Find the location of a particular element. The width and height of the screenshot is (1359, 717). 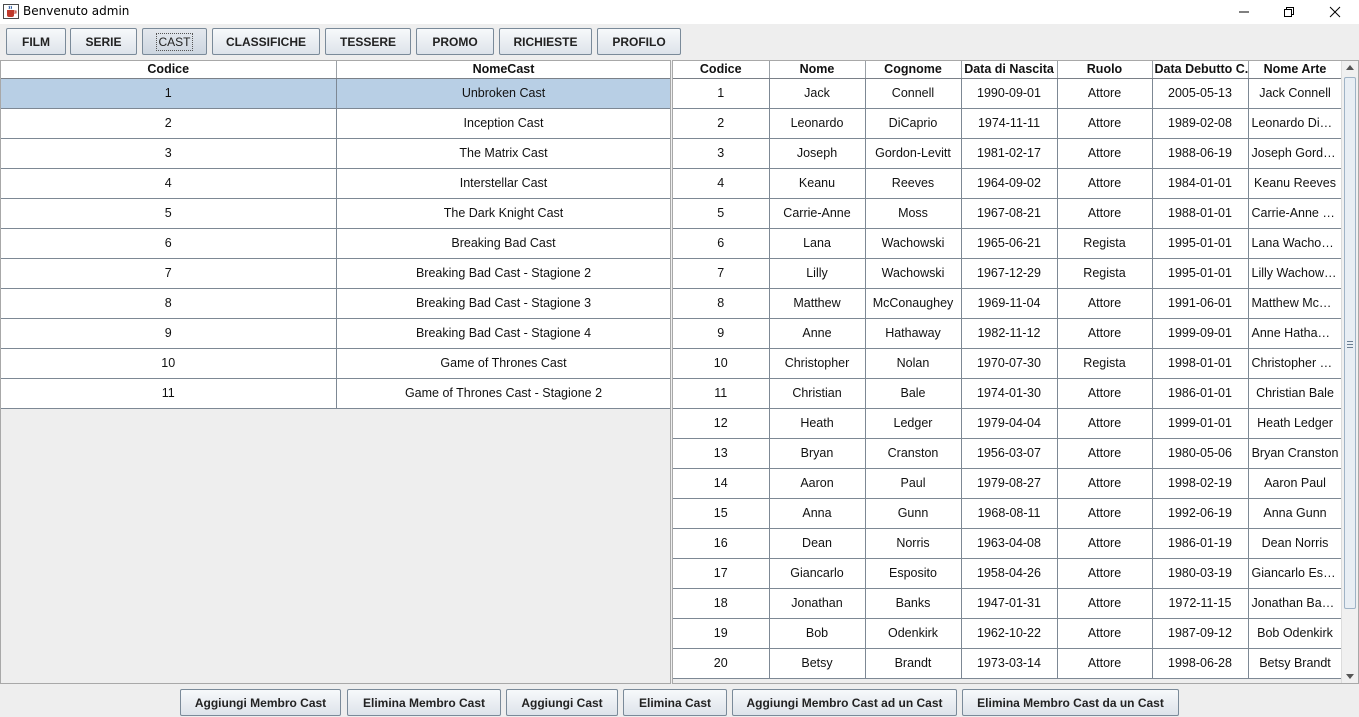

table-row: 1 Unbroken Cast is located at coordinates (335, 93).